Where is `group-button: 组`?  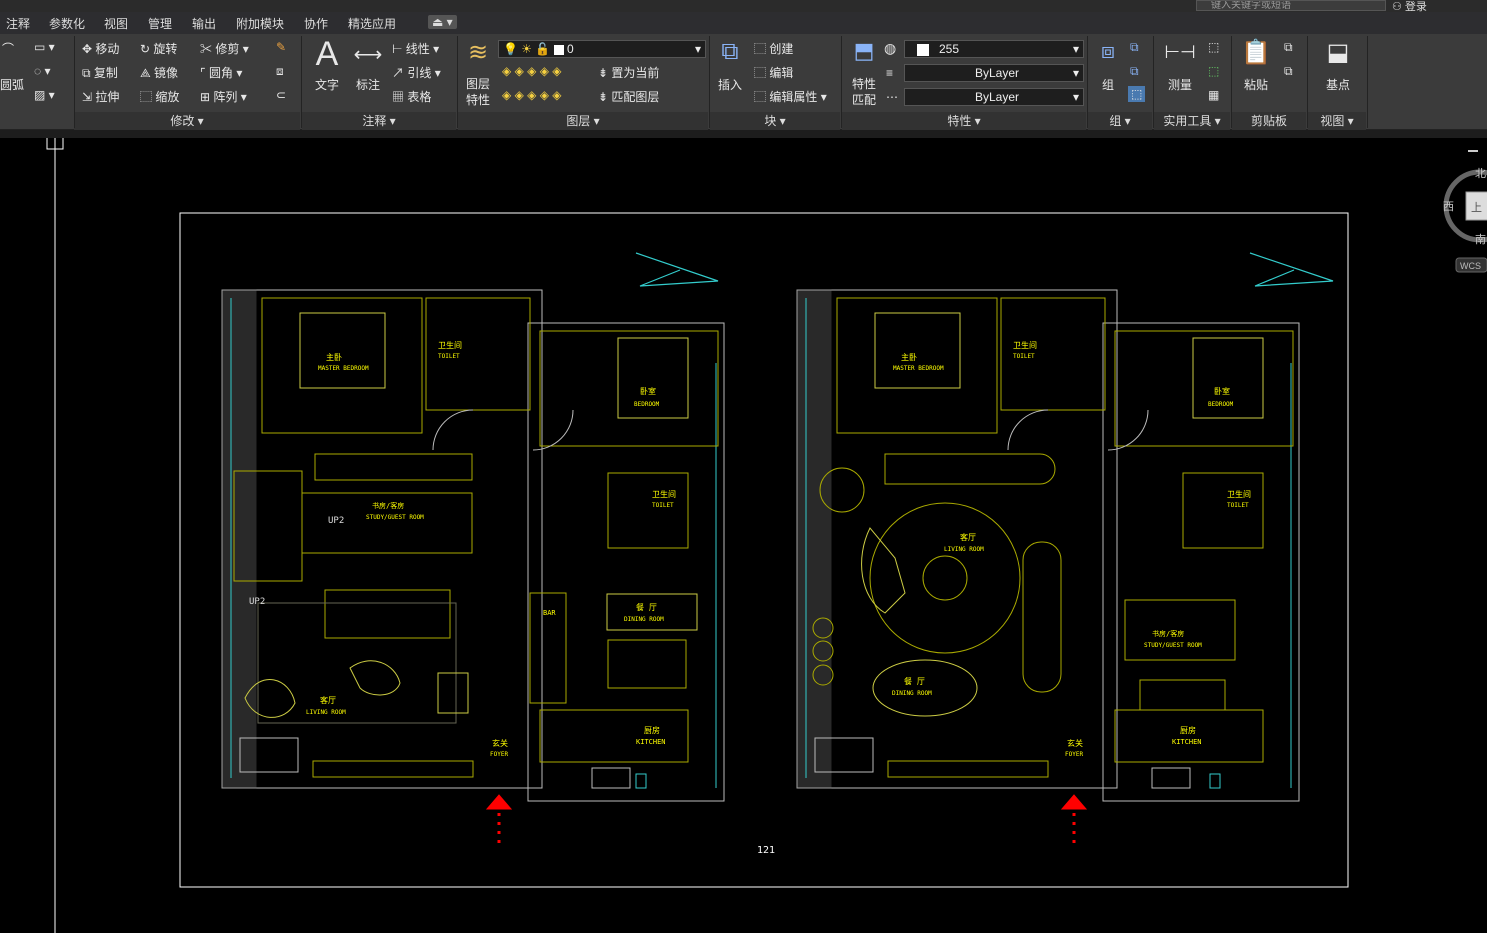 group-button: 组 is located at coordinates (1108, 84).